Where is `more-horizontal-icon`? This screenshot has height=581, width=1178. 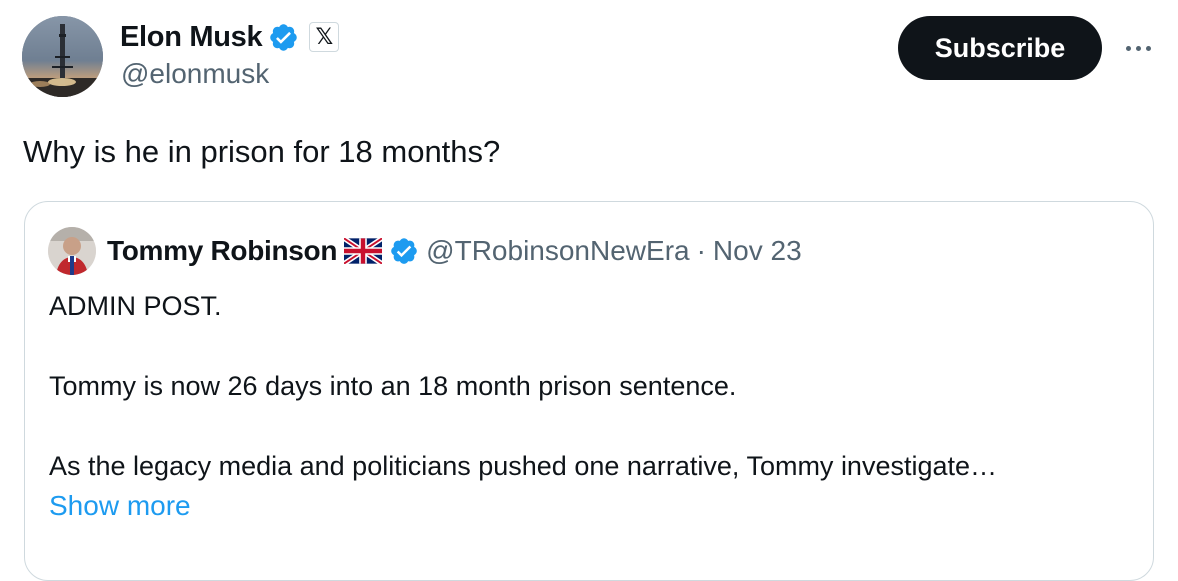
more-horizontal-icon is located at coordinates (1138, 48).